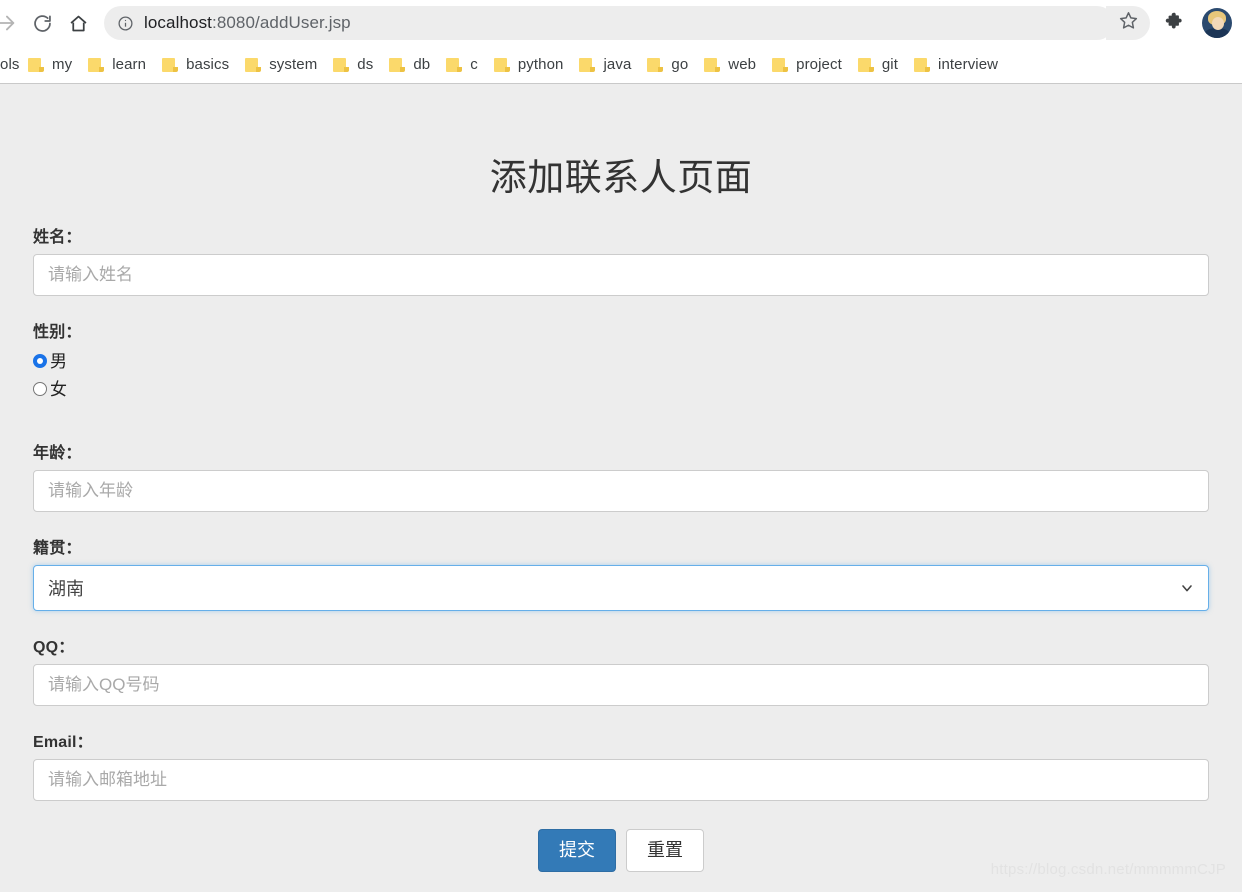 This screenshot has height=892, width=1242. What do you see at coordinates (577, 851) in the screenshot?
I see `submit-button: 提交` at bounding box center [577, 851].